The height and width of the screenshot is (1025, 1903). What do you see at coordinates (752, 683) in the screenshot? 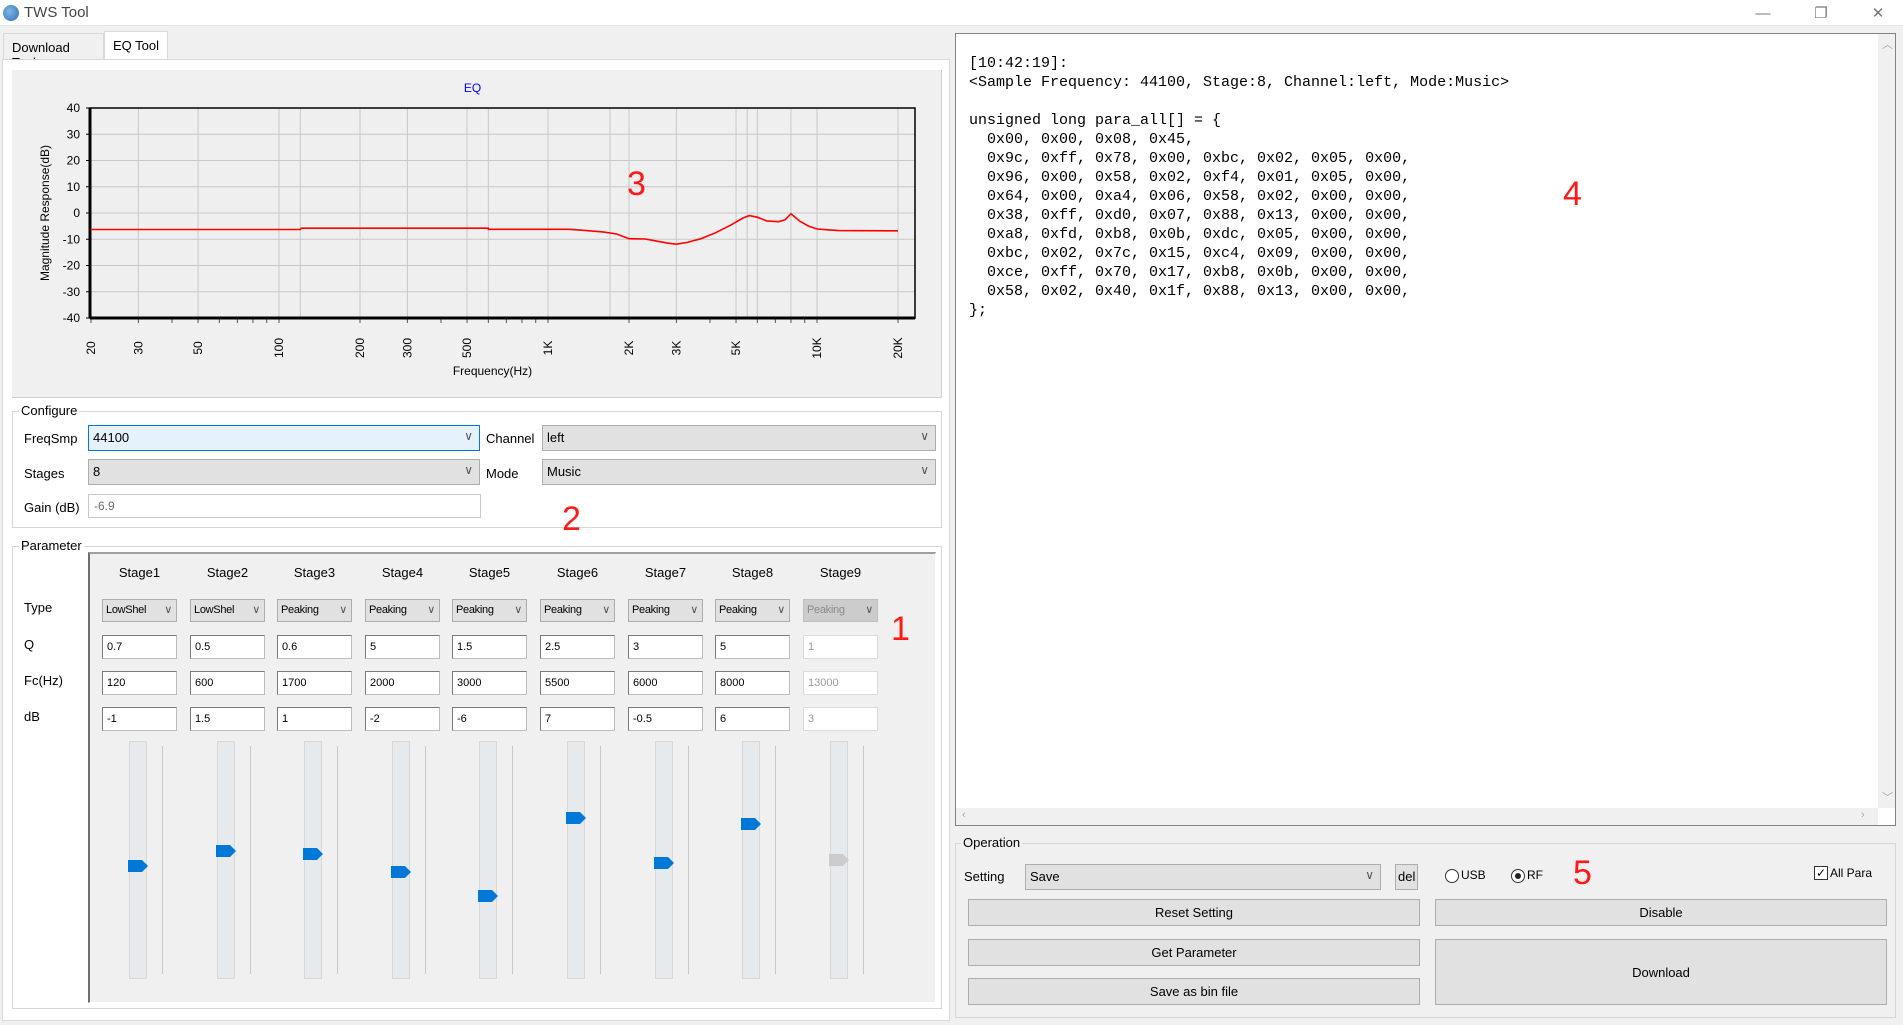
I see `stage-fc-input: 8000` at bounding box center [752, 683].